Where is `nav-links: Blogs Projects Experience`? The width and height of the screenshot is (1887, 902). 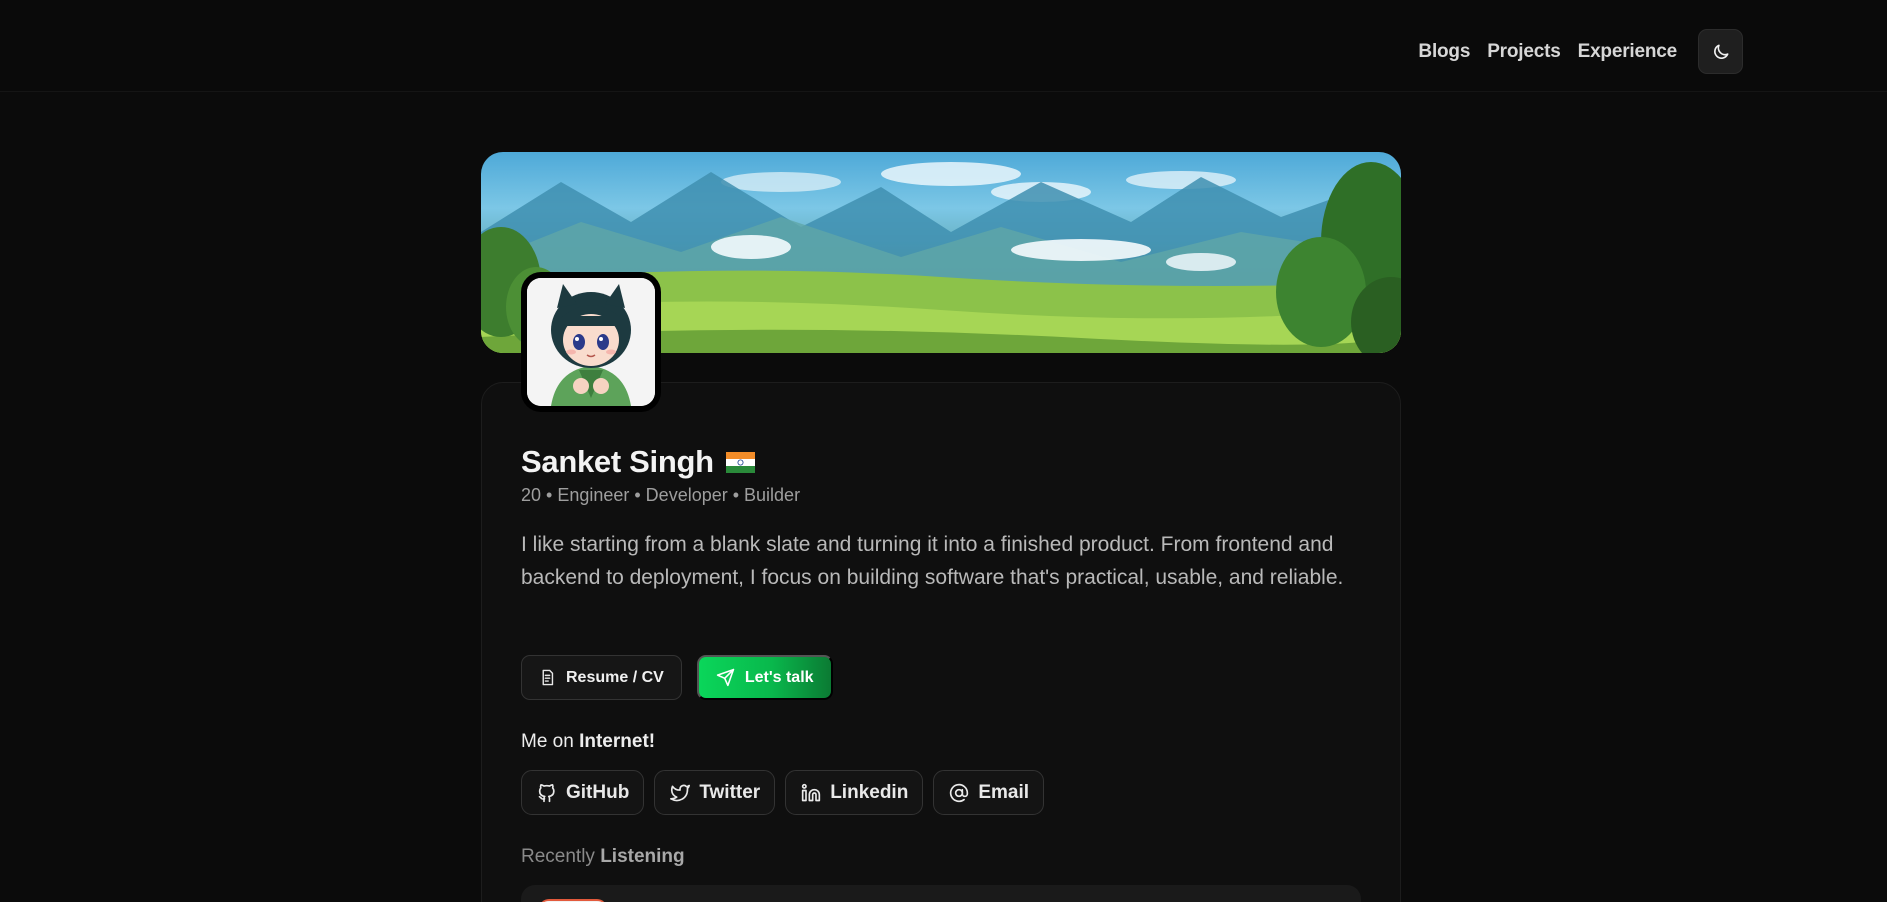 nav-links: Blogs Projects Experience is located at coordinates (1580, 51).